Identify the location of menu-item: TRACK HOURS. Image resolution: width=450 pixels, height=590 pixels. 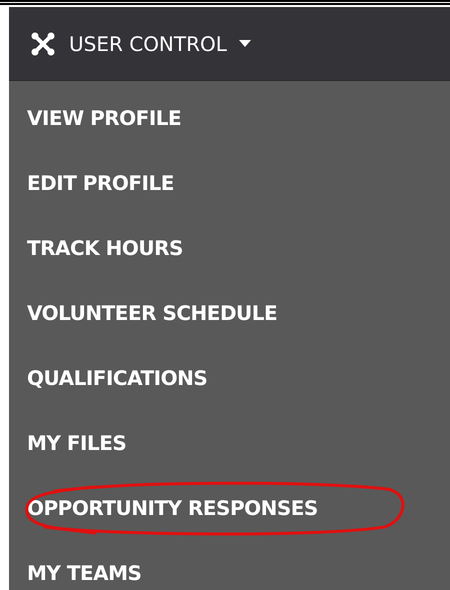
(105, 248).